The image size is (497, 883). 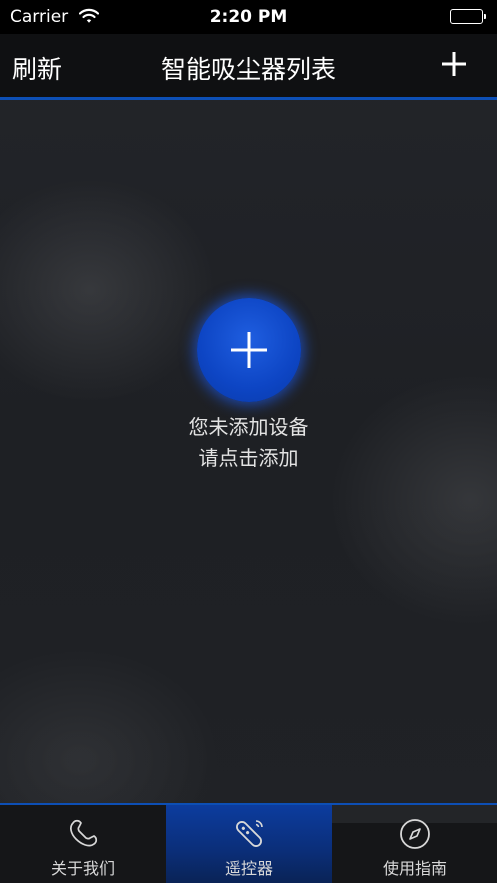 I want to click on page-title: 智能吸尘器列表, so click(x=248, y=69).